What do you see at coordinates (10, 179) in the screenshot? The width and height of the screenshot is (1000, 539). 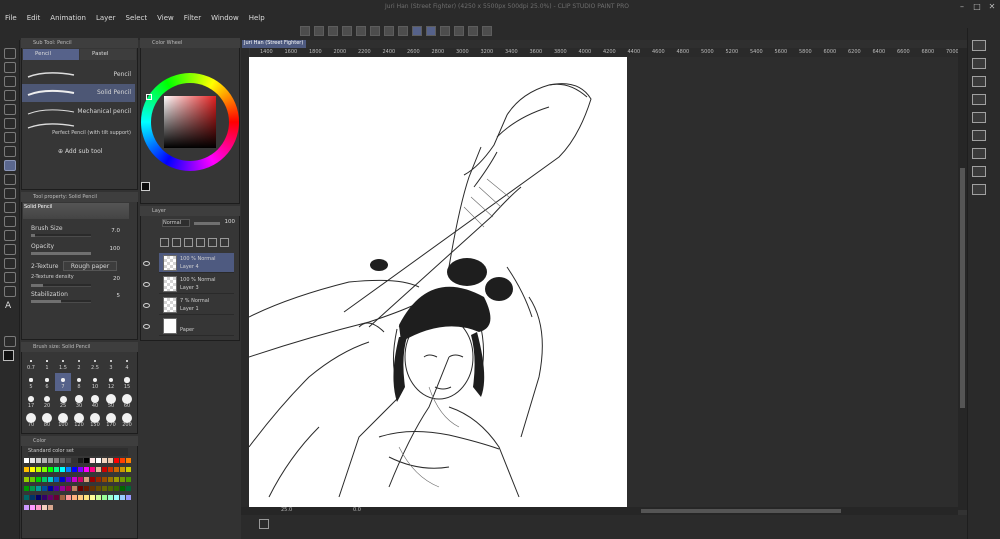 I see `brush-tool-icon` at bounding box center [10, 179].